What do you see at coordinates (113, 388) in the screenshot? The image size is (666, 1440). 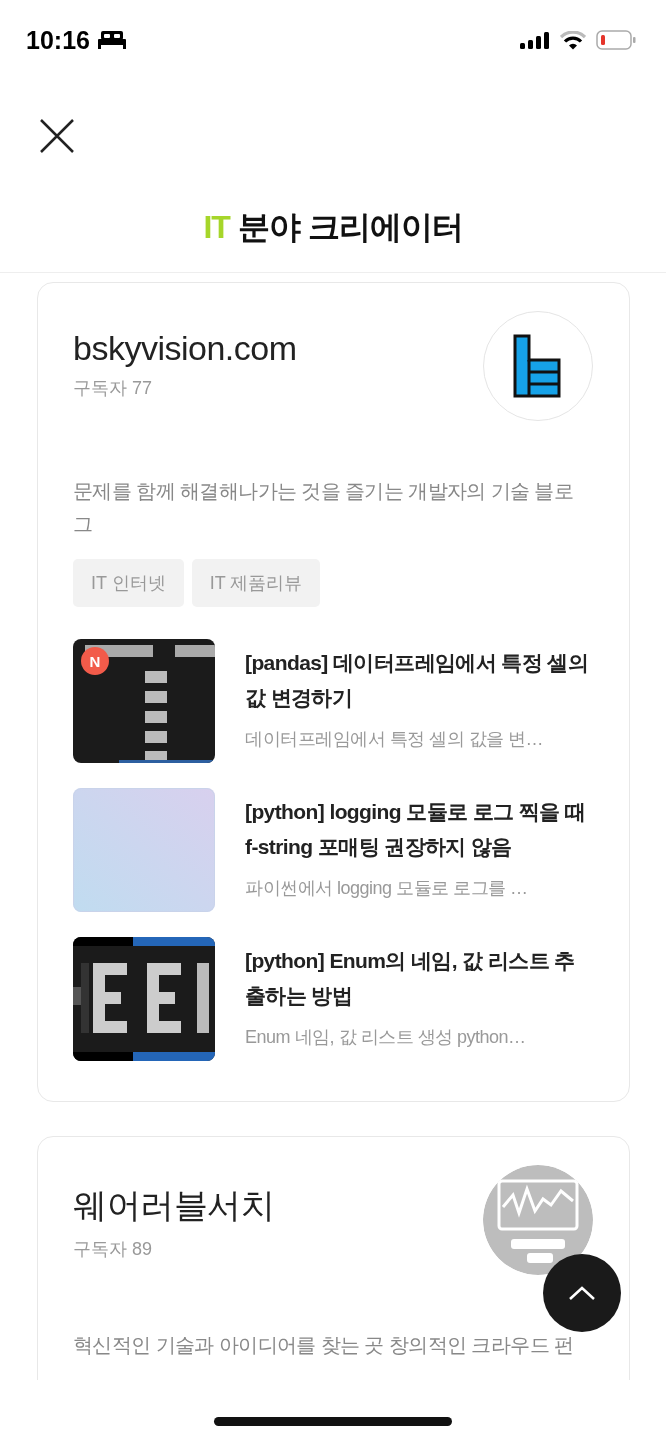 I see `subscriber-count: 구독자 77` at bounding box center [113, 388].